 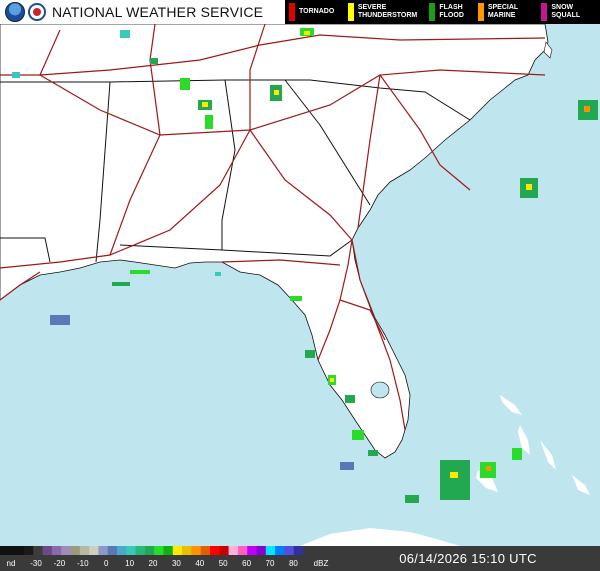 I want to click on legend-label: SEVERE THUNDERSTORM, so click(x=387, y=11).